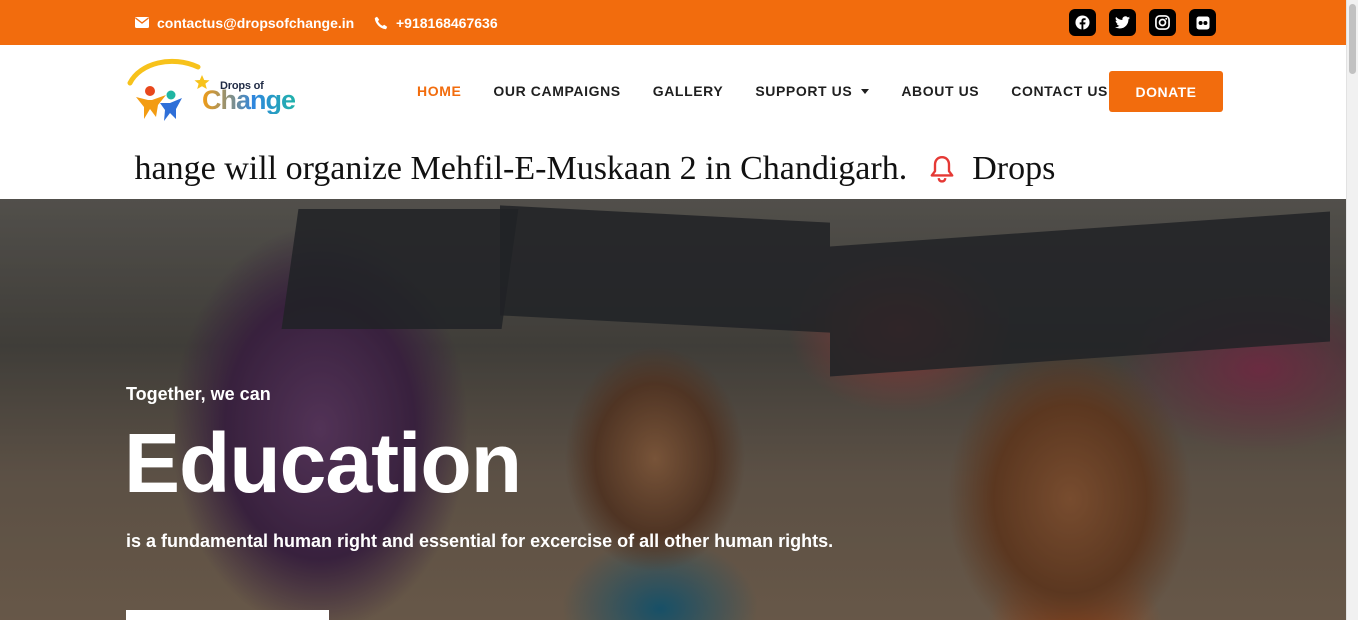 The width and height of the screenshot is (1358, 620). I want to click on facebook-link, so click(1082, 22).